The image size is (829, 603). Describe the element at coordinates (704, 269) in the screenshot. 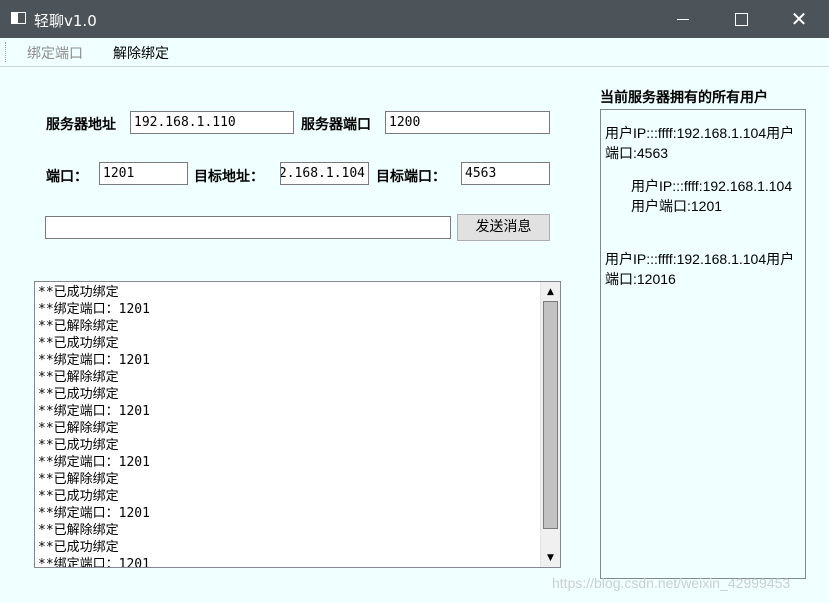

I see `user-entry: 用户IP:::ffff:192.168.1.104用户端口:12016` at that location.